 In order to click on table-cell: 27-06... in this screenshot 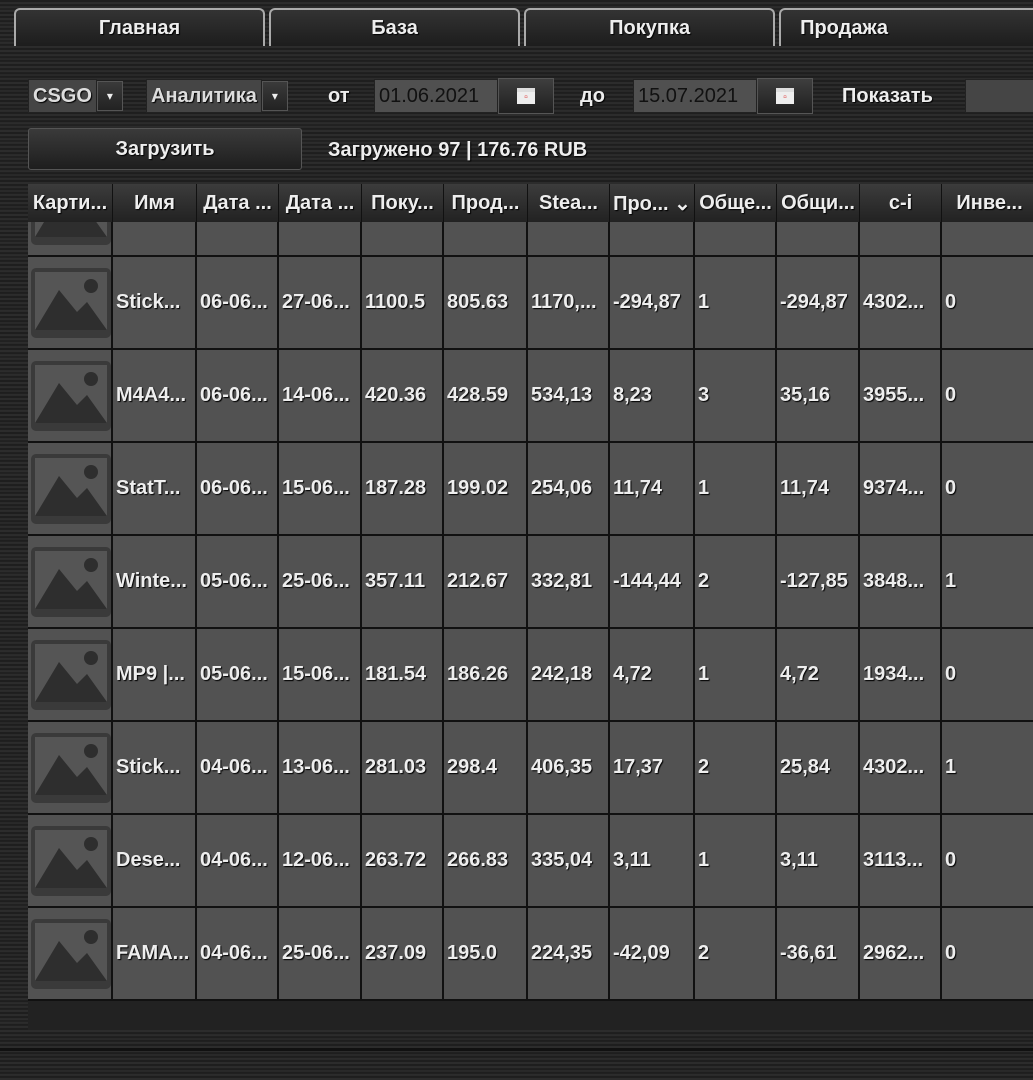, I will do `click(320, 302)`.